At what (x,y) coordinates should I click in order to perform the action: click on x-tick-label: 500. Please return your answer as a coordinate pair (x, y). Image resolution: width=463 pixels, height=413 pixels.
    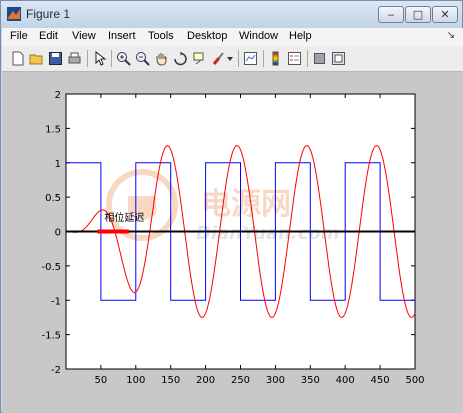
    Looking at the image, I should click on (414, 380).